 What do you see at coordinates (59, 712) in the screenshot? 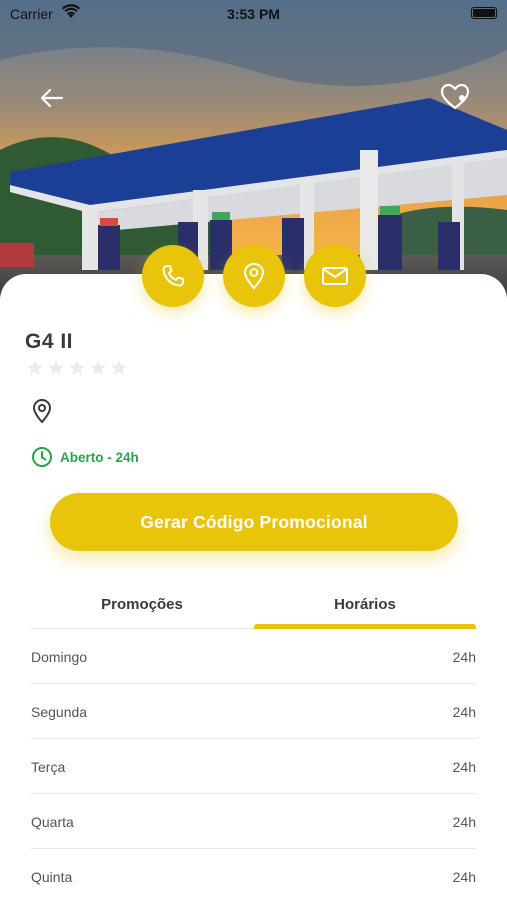
I see `day-label: Segunda` at bounding box center [59, 712].